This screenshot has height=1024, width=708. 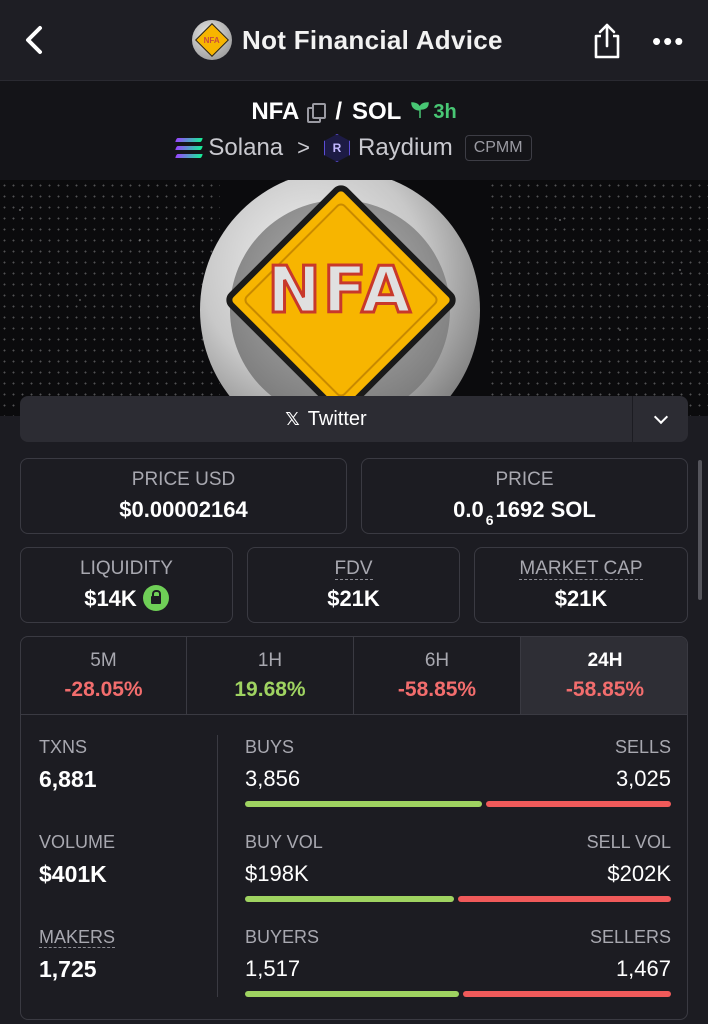 What do you see at coordinates (270, 675) in the screenshot?
I see `tab-1h: 1H 19.68%` at bounding box center [270, 675].